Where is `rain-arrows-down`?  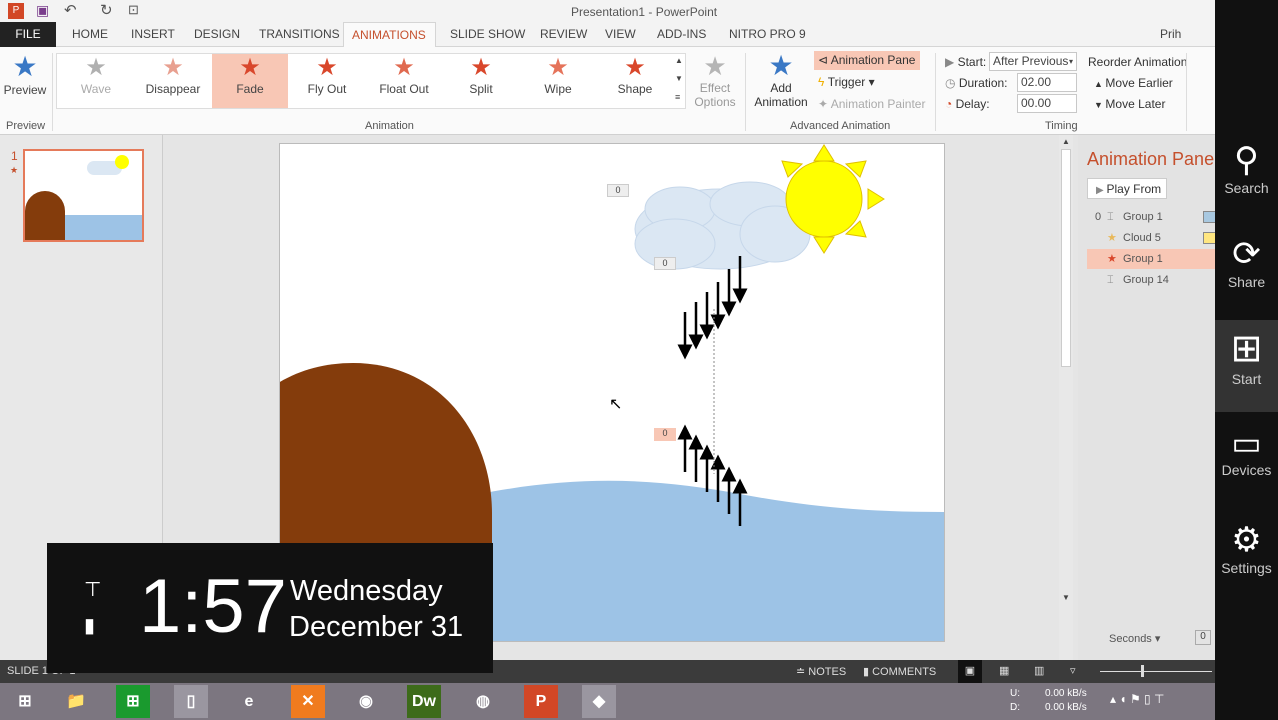 rain-arrows-down is located at coordinates (712, 308).